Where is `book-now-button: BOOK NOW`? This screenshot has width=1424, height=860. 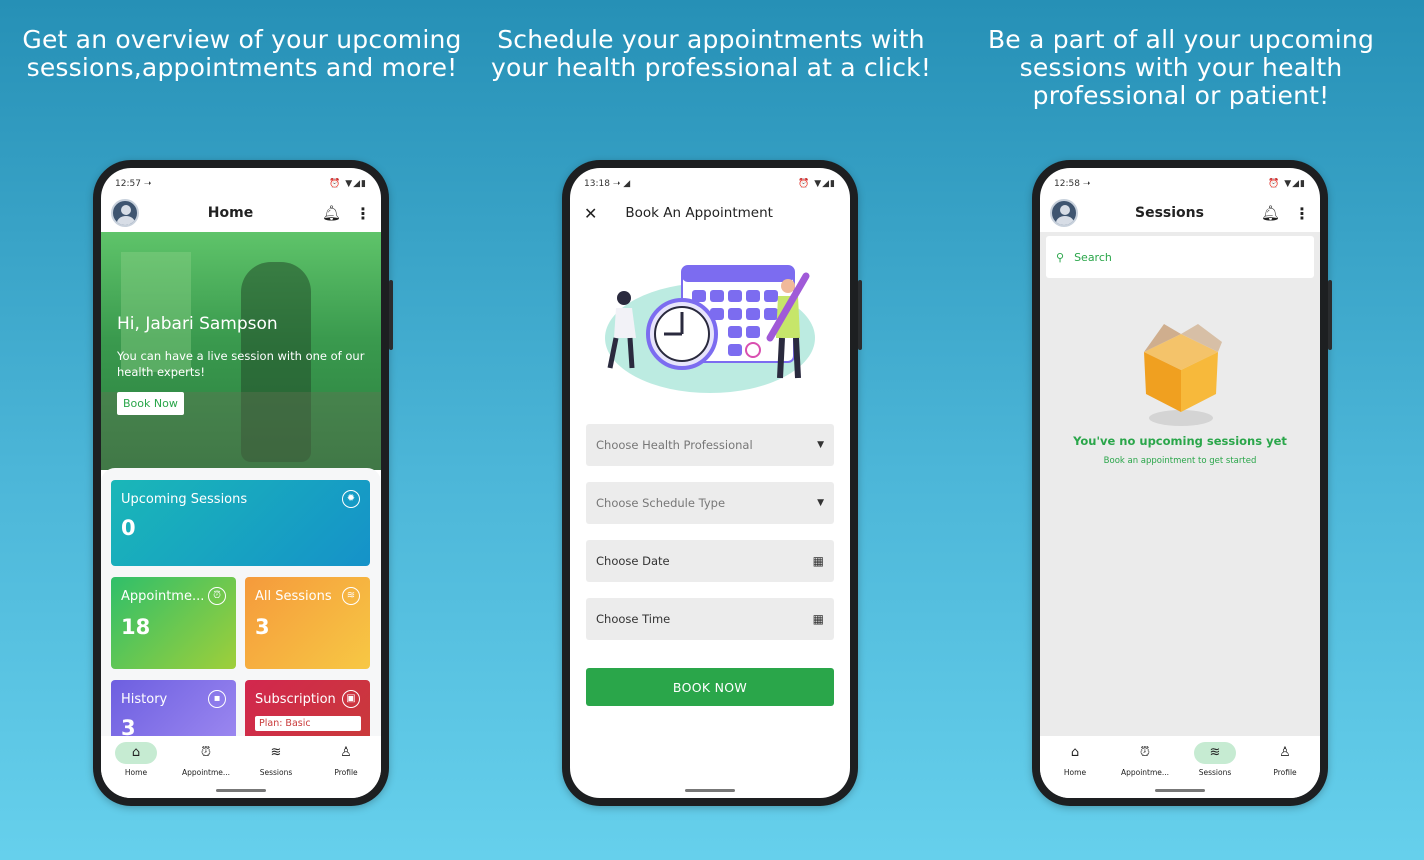 book-now-button: BOOK NOW is located at coordinates (710, 687).